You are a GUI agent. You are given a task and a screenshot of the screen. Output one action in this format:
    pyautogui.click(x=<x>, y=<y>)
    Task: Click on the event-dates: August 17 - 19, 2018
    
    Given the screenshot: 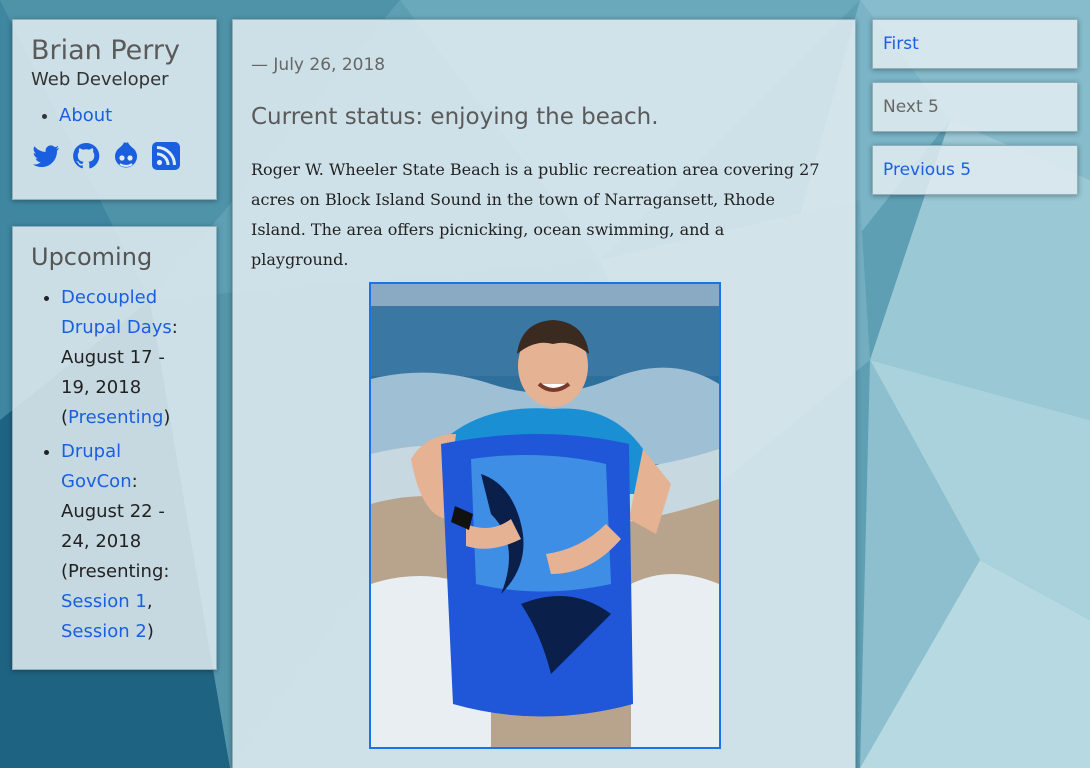 What is the action you would take?
    pyautogui.click(x=113, y=372)
    